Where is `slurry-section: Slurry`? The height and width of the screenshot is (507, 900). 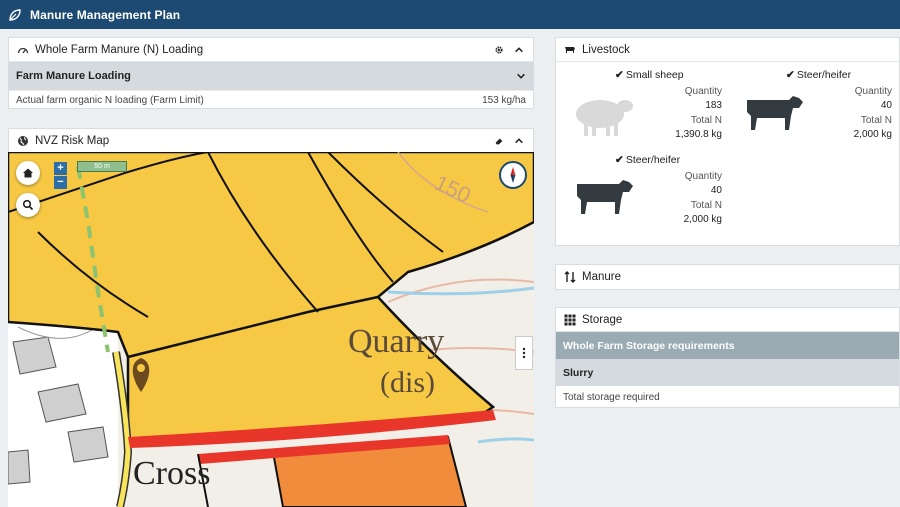
slurry-section: Slurry is located at coordinates (727, 372).